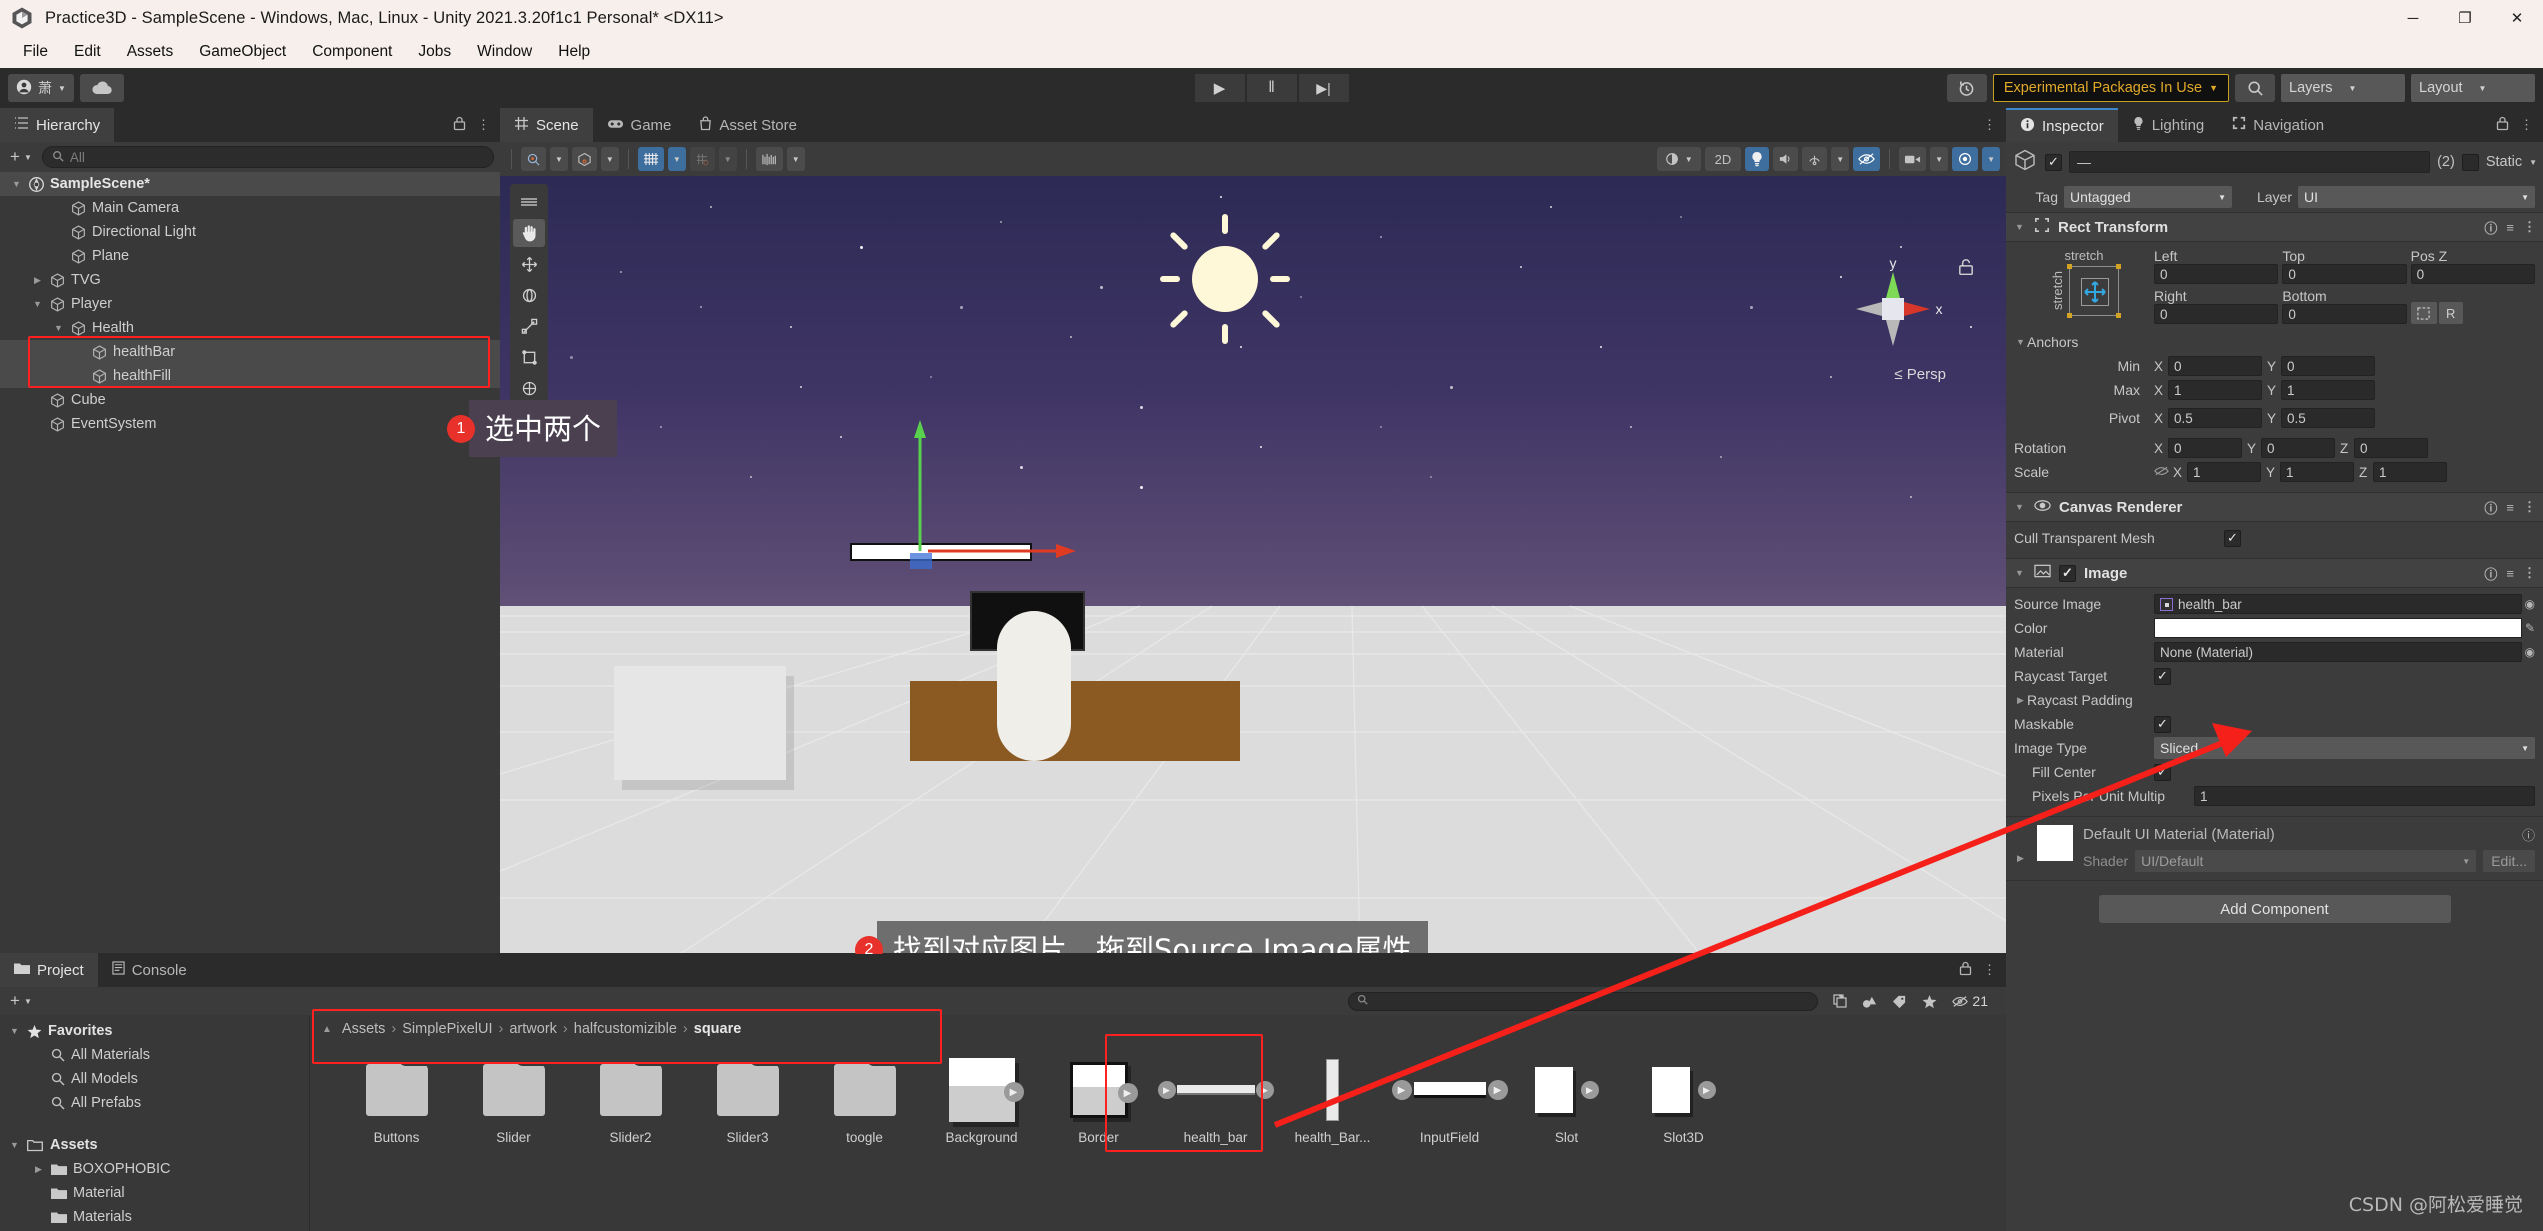  Describe the element at coordinates (2093, 291) in the screenshot. I see `anchor-preset-button` at that location.